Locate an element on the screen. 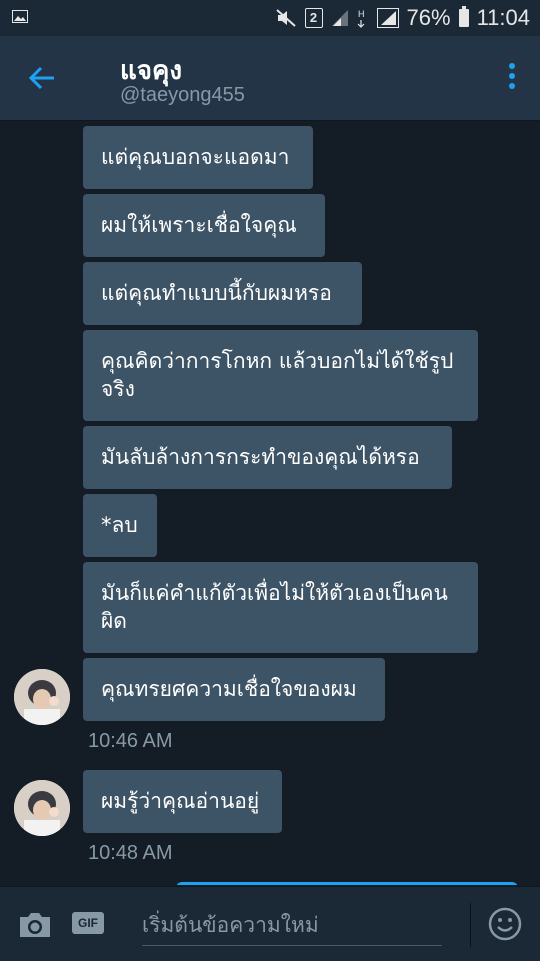 This screenshot has width=540, height=961. svg-text: H is located at coordinates (361, 14).